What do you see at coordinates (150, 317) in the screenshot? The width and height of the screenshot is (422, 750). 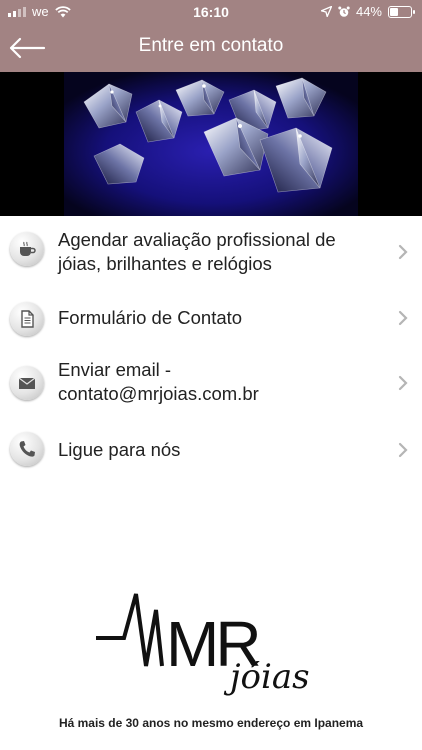 I see `menu-item-label-line: Formulário de Contato` at bounding box center [150, 317].